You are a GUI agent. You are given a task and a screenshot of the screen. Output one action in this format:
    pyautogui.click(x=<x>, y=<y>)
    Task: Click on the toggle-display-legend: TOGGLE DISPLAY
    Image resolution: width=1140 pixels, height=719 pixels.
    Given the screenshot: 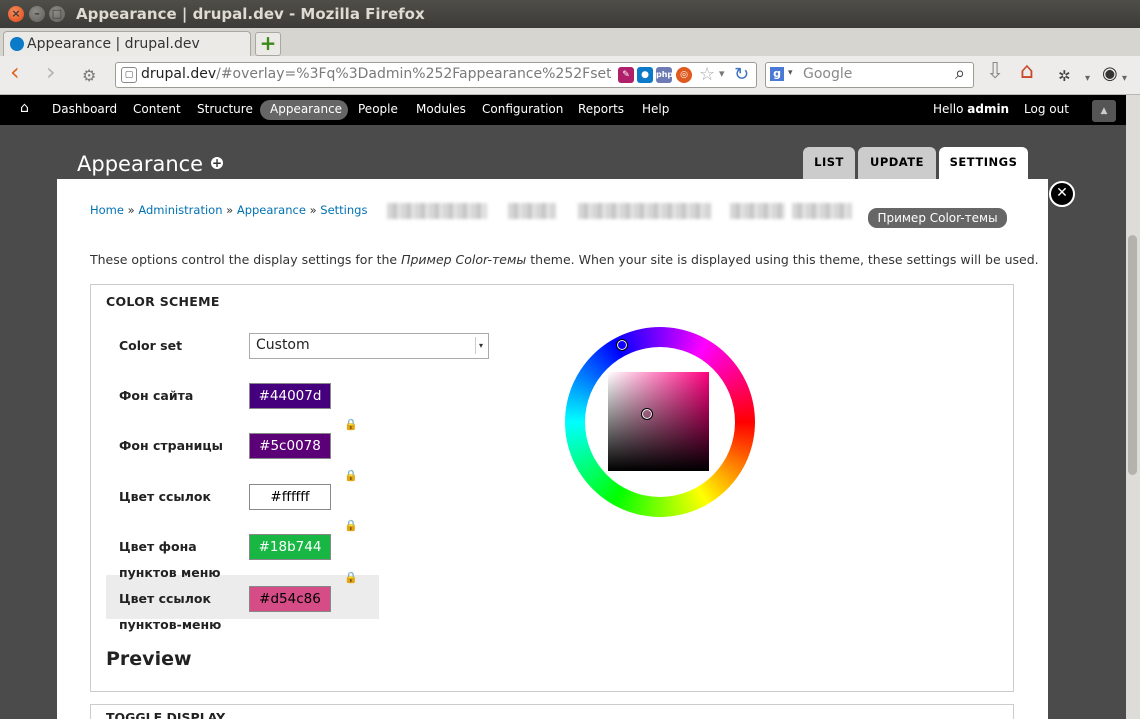 What is the action you would take?
    pyautogui.click(x=166, y=714)
    